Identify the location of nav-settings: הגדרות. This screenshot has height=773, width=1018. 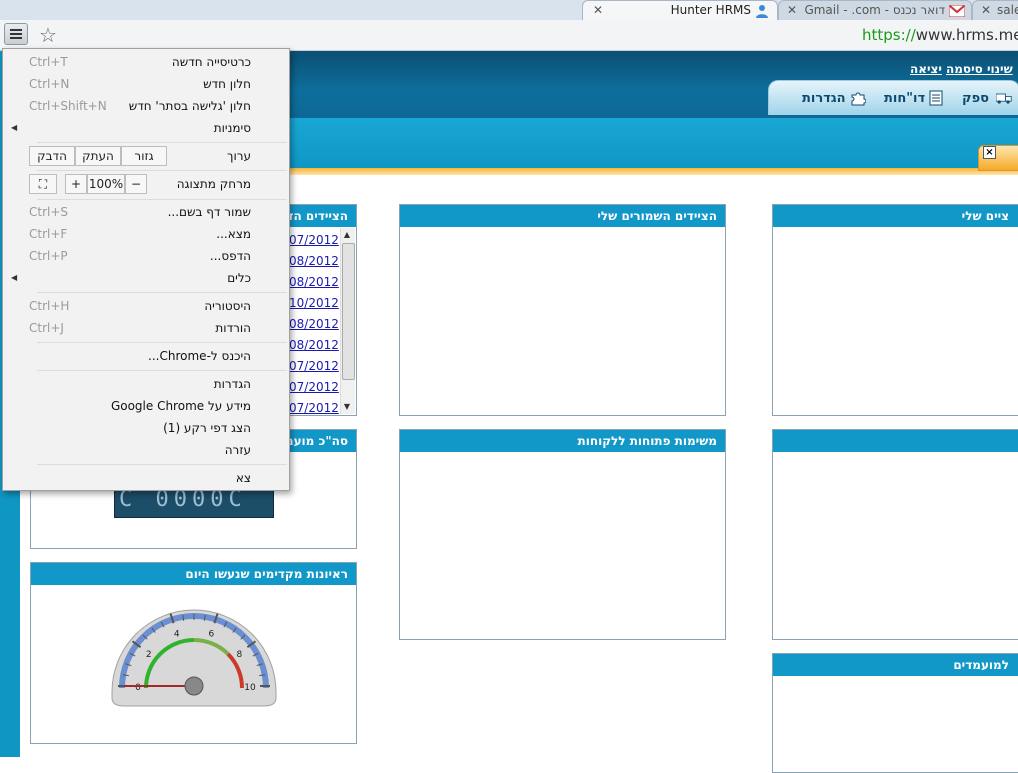
(824, 98).